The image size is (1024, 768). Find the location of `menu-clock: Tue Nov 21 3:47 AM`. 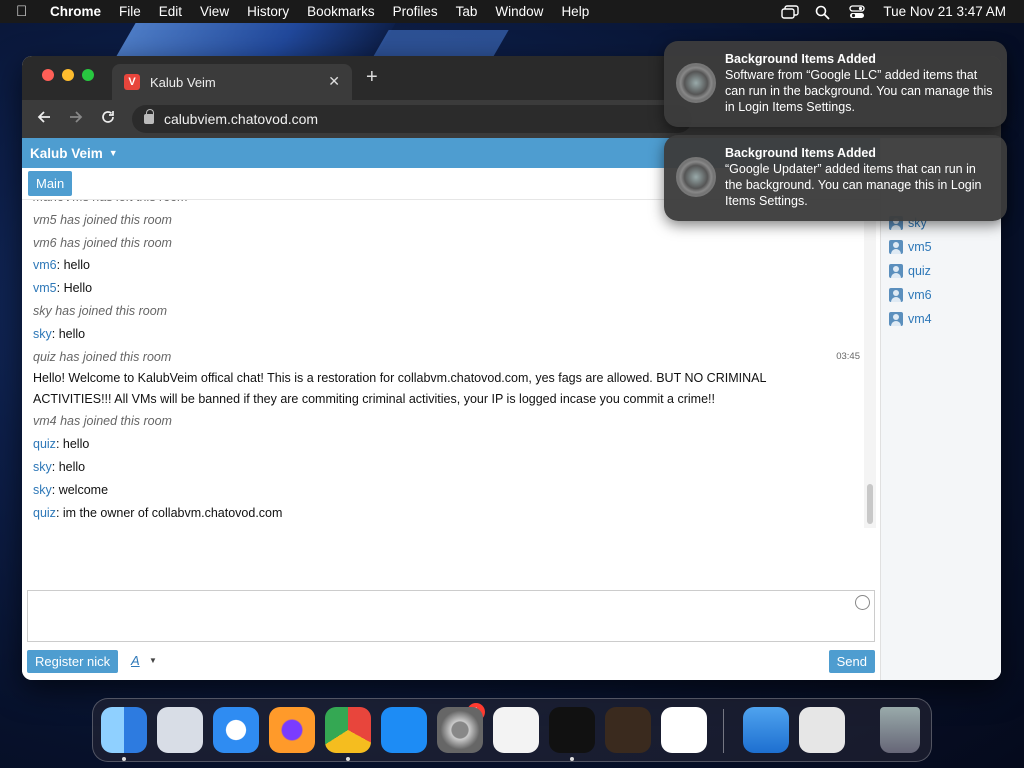

menu-clock: Tue Nov 21 3:47 AM is located at coordinates (944, 11).